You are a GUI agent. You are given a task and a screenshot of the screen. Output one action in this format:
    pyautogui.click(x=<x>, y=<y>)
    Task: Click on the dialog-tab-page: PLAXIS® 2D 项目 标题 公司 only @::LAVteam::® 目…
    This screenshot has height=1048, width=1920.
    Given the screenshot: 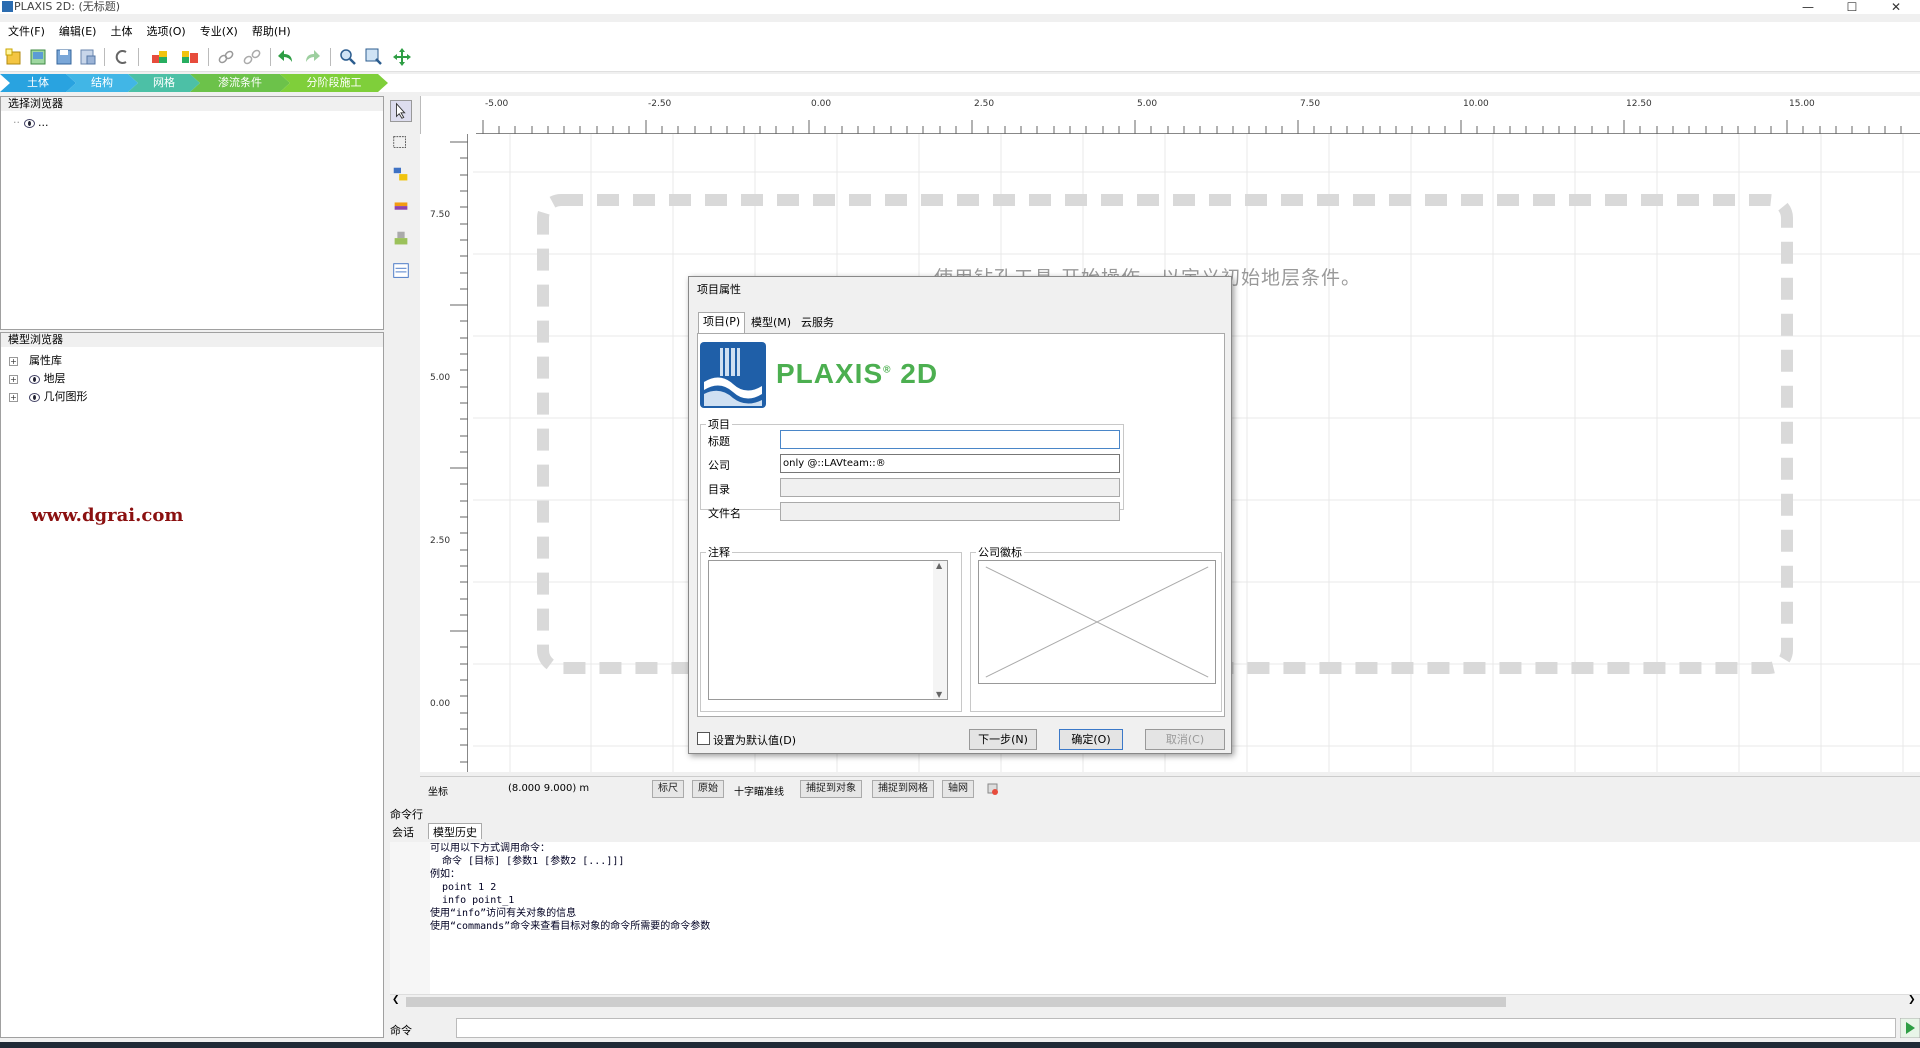 What is the action you would take?
    pyautogui.click(x=961, y=525)
    